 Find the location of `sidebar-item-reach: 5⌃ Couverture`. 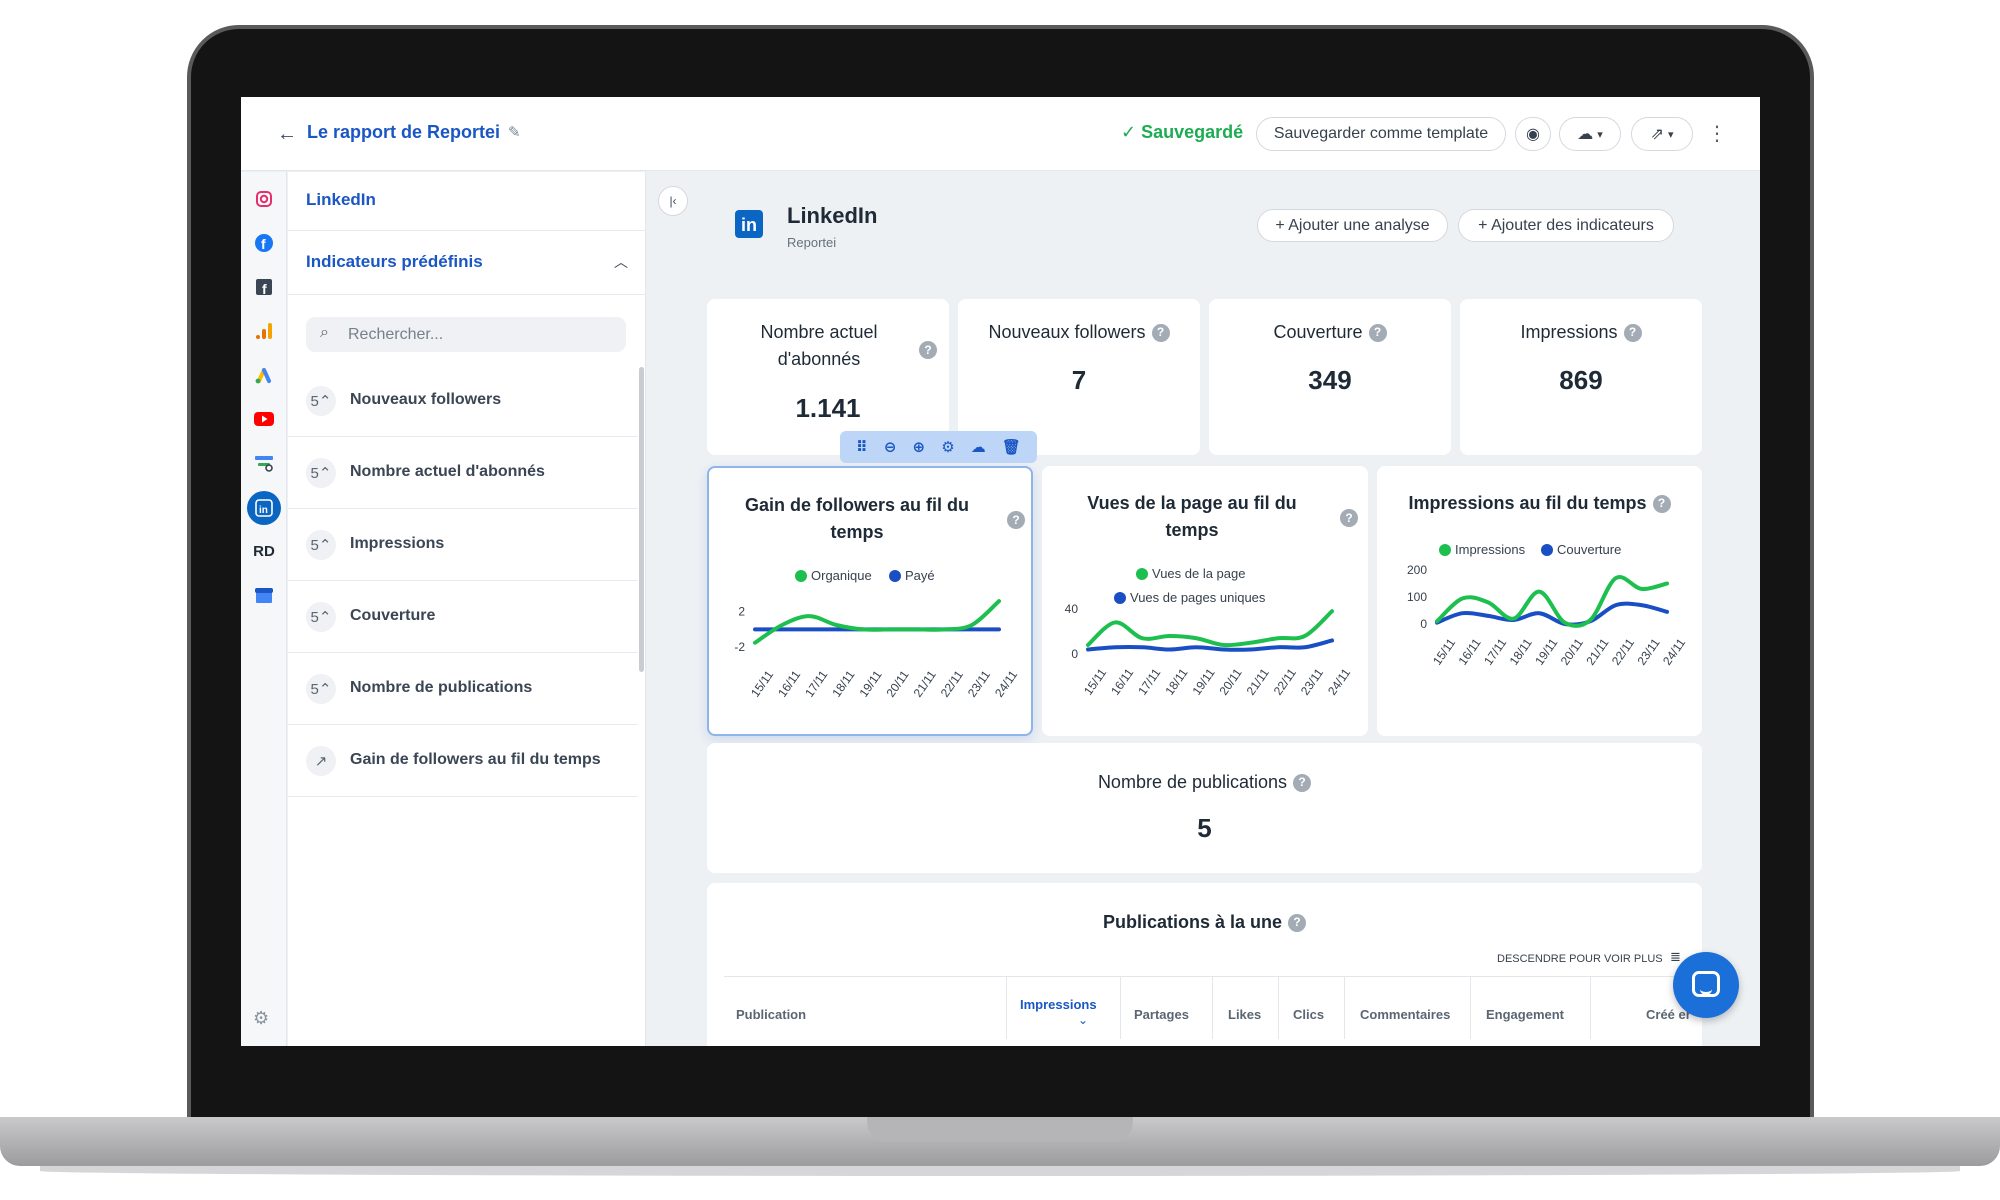

sidebar-item-reach: 5⌃ Couverture is located at coordinates (463, 617).